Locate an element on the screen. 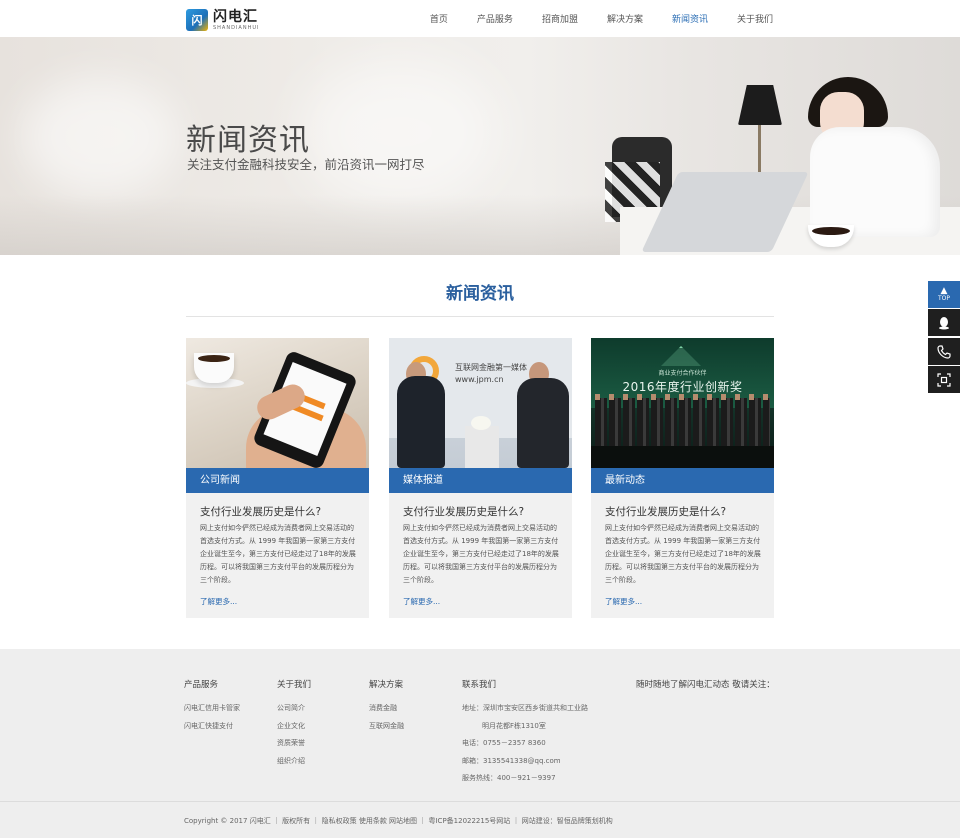  footer-follow-text: 随时随地了解闪电汇动态 敬请关注： is located at coordinates (705, 685).